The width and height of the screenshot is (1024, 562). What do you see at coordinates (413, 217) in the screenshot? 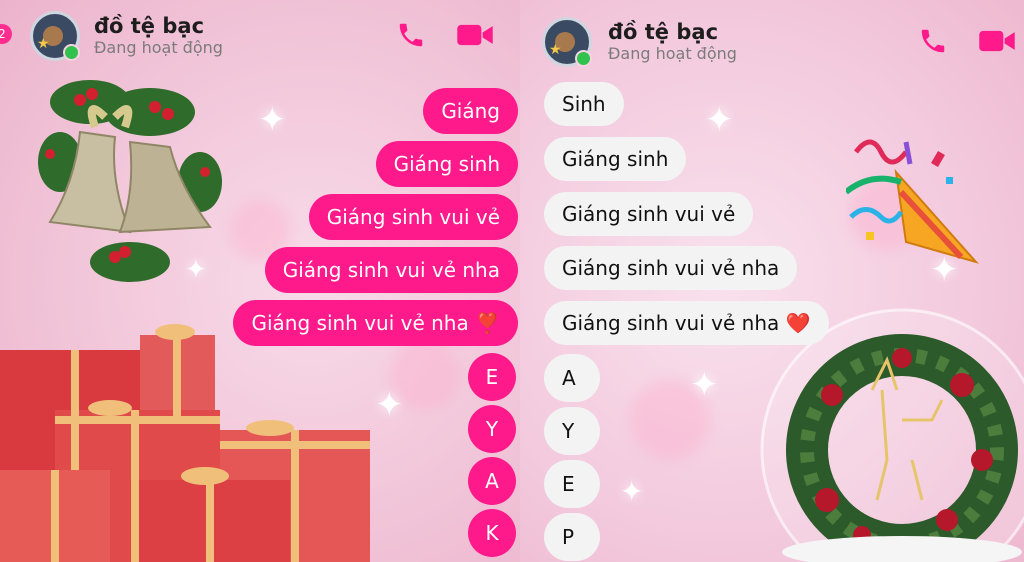
I see `message-bubble-outgoing: Giáng sinh vui vẻ` at bounding box center [413, 217].